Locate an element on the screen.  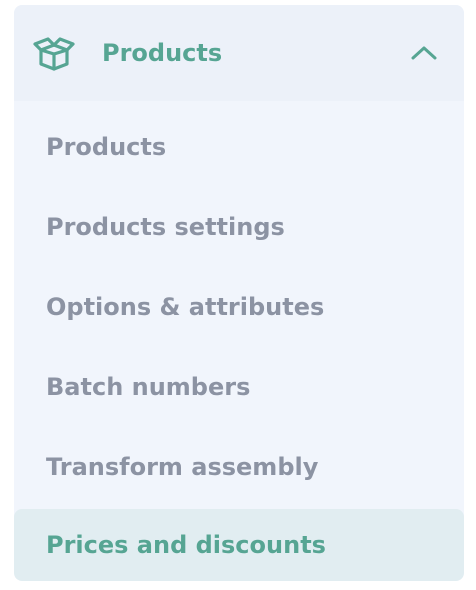
submenu-item-label: Products is located at coordinates (106, 147).